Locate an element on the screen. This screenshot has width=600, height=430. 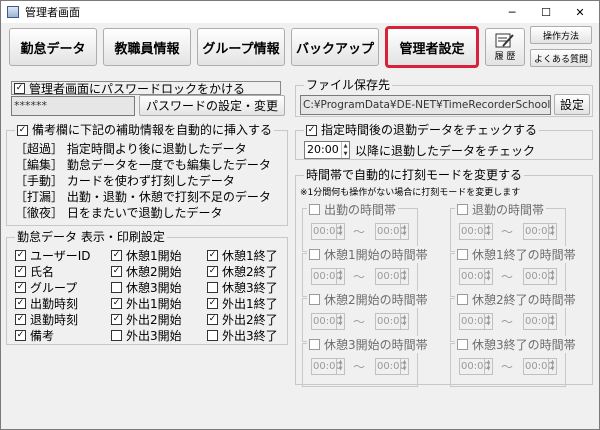
minimize-button: ─ is located at coordinates (512, 12).